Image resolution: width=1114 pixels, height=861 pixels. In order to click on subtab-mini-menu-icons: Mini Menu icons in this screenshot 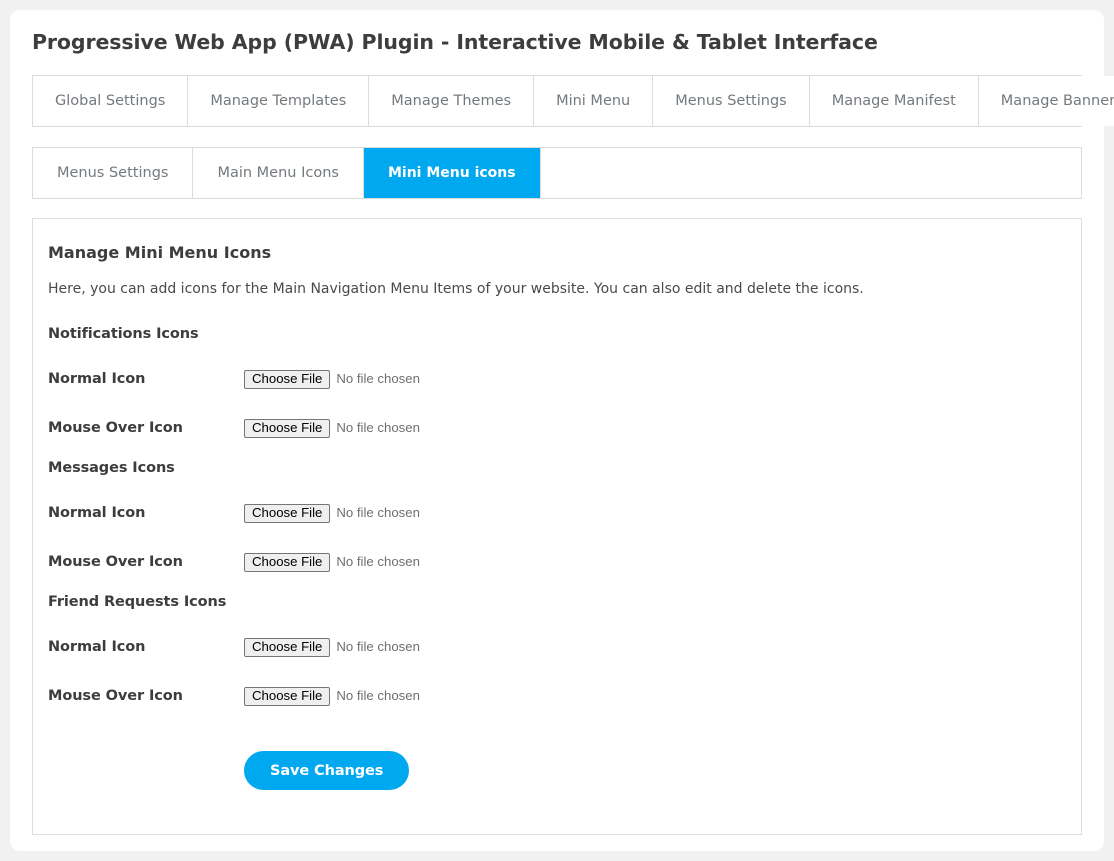, I will do `click(451, 173)`.